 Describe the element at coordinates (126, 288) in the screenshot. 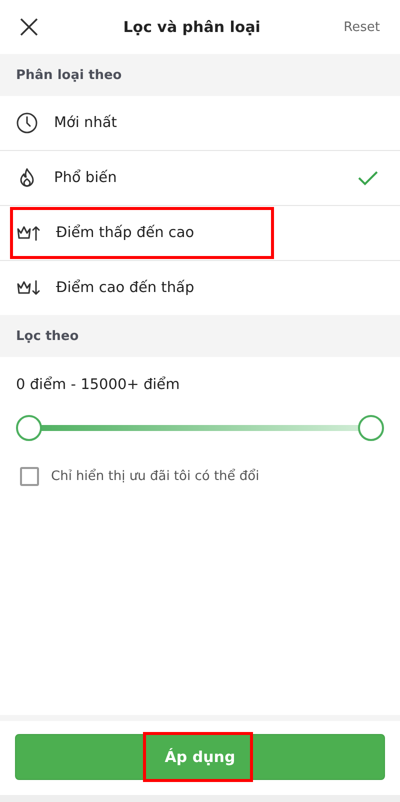

I see `option-label: Điểm cao đến thấp` at that location.